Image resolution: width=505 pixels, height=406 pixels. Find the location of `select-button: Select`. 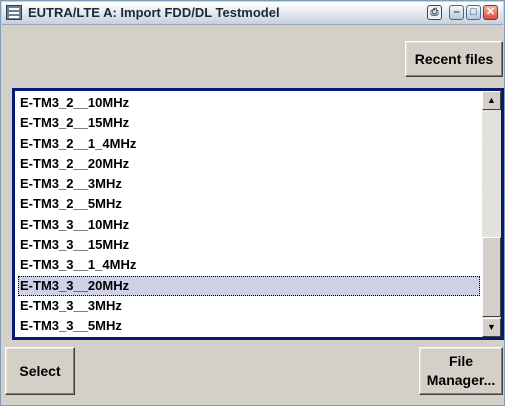

select-button: Select is located at coordinates (40, 371).